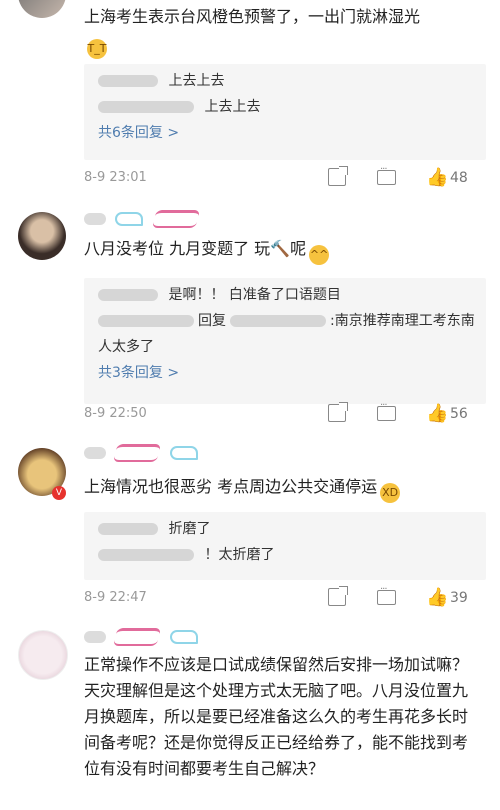 The height and width of the screenshot is (810, 500). I want to click on comment-date: 8-9 22:47, so click(115, 597).